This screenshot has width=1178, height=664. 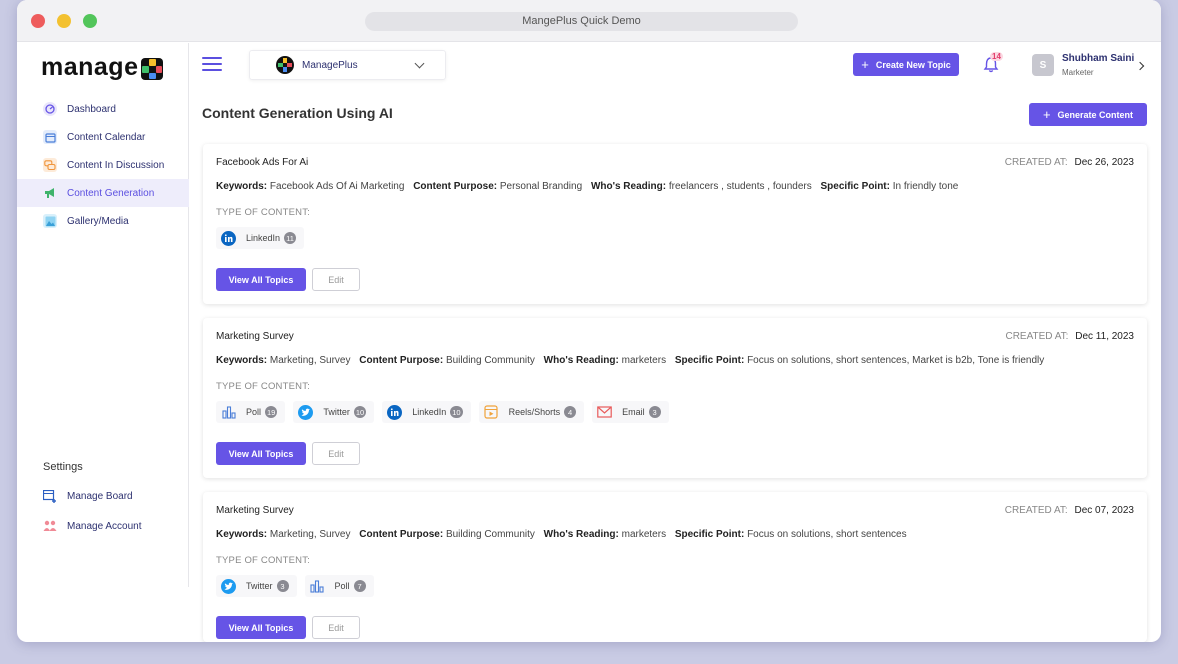 I want to click on chip-count-badge: 11, so click(x=290, y=238).